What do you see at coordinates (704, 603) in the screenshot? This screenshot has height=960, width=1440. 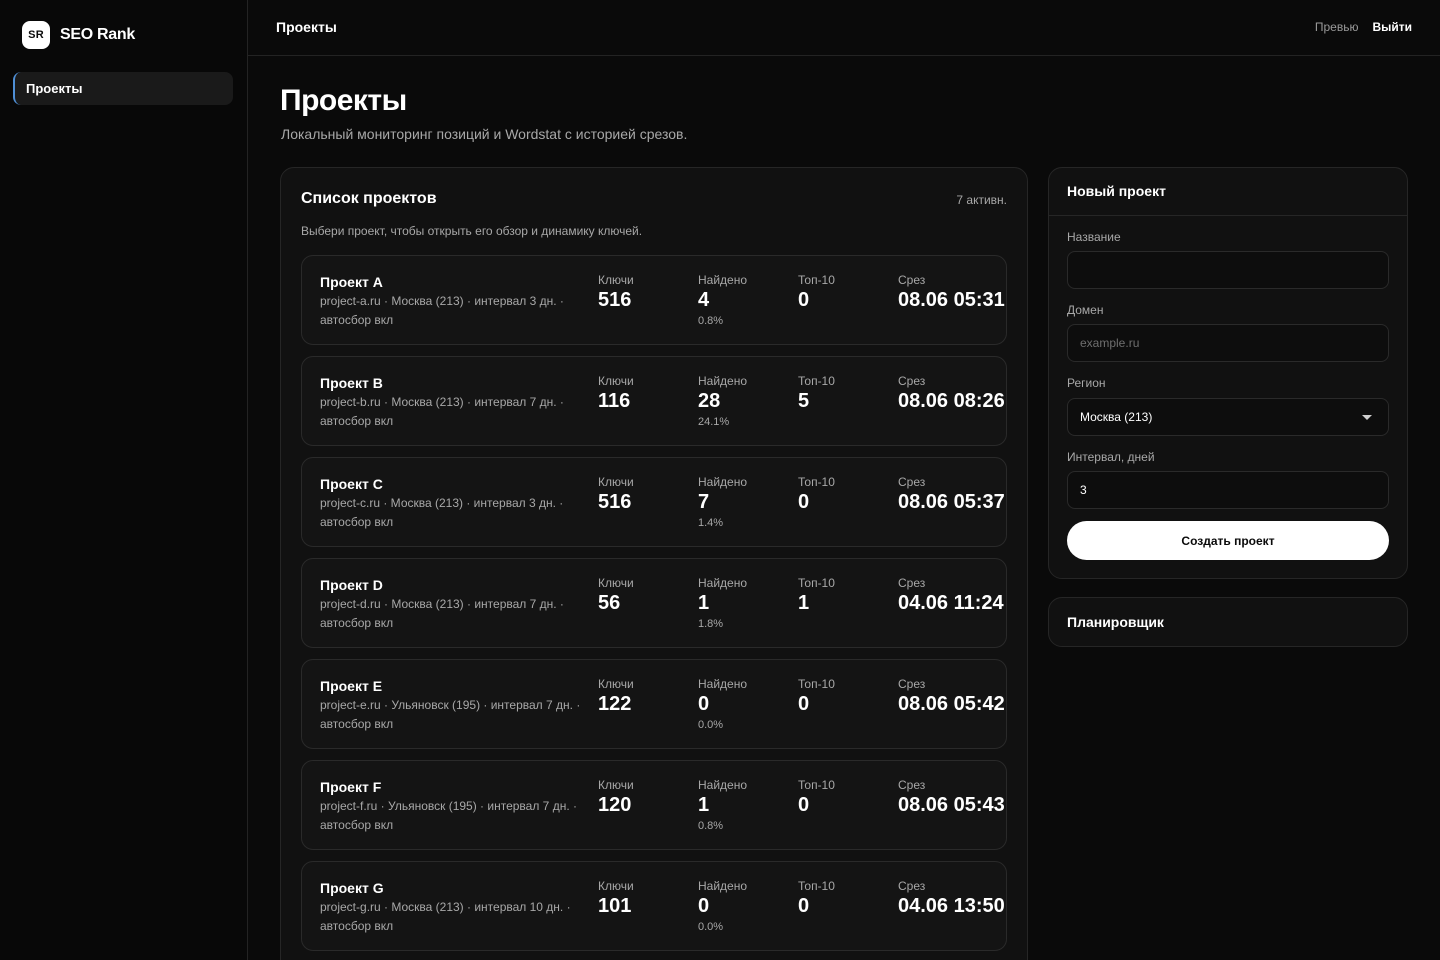 I see `found-value: 1` at bounding box center [704, 603].